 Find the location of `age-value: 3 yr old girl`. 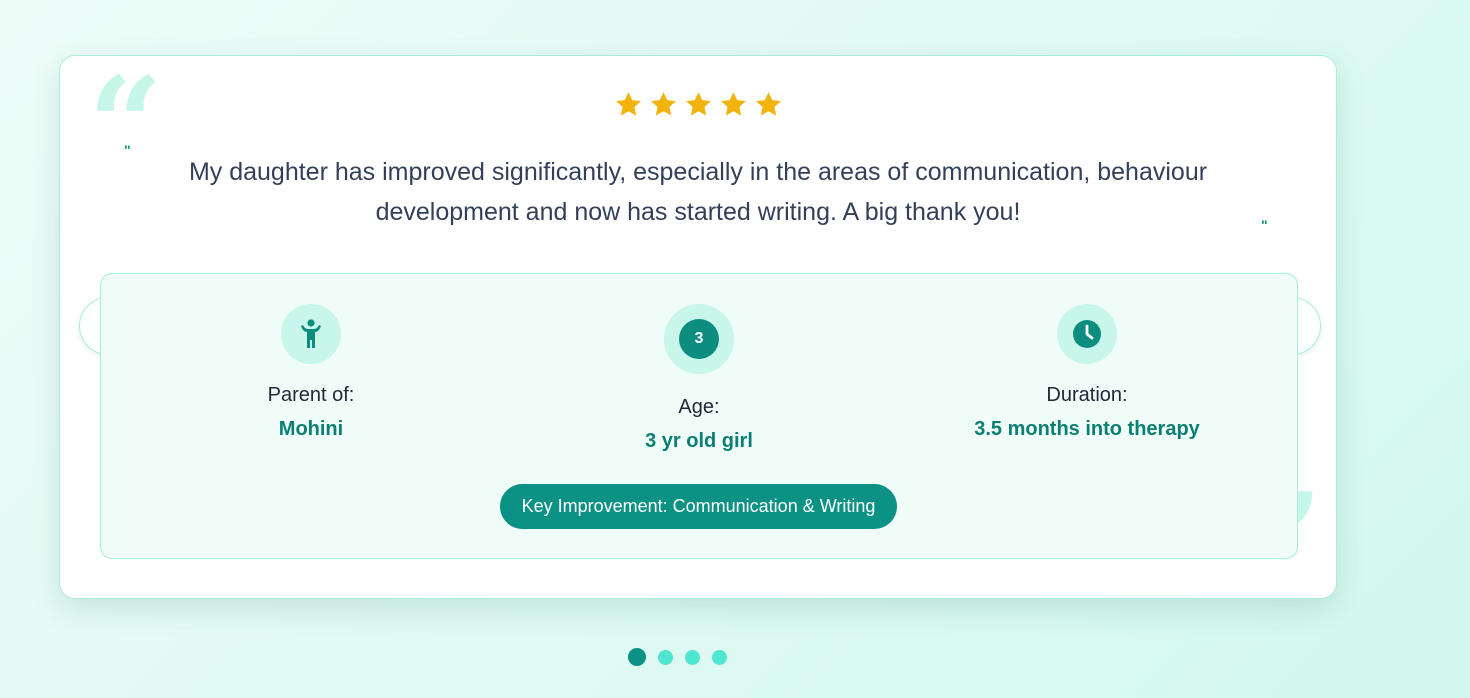

age-value: 3 yr old girl is located at coordinates (699, 441).